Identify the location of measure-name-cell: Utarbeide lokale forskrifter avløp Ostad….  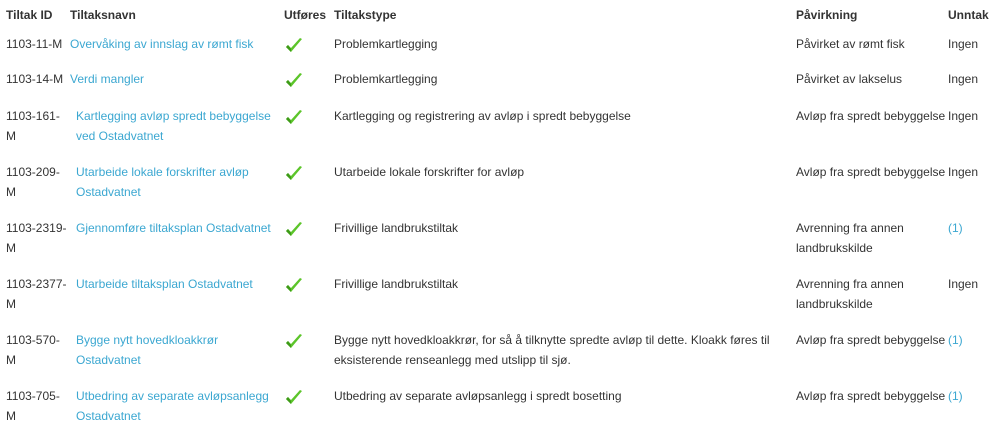
(177, 190).